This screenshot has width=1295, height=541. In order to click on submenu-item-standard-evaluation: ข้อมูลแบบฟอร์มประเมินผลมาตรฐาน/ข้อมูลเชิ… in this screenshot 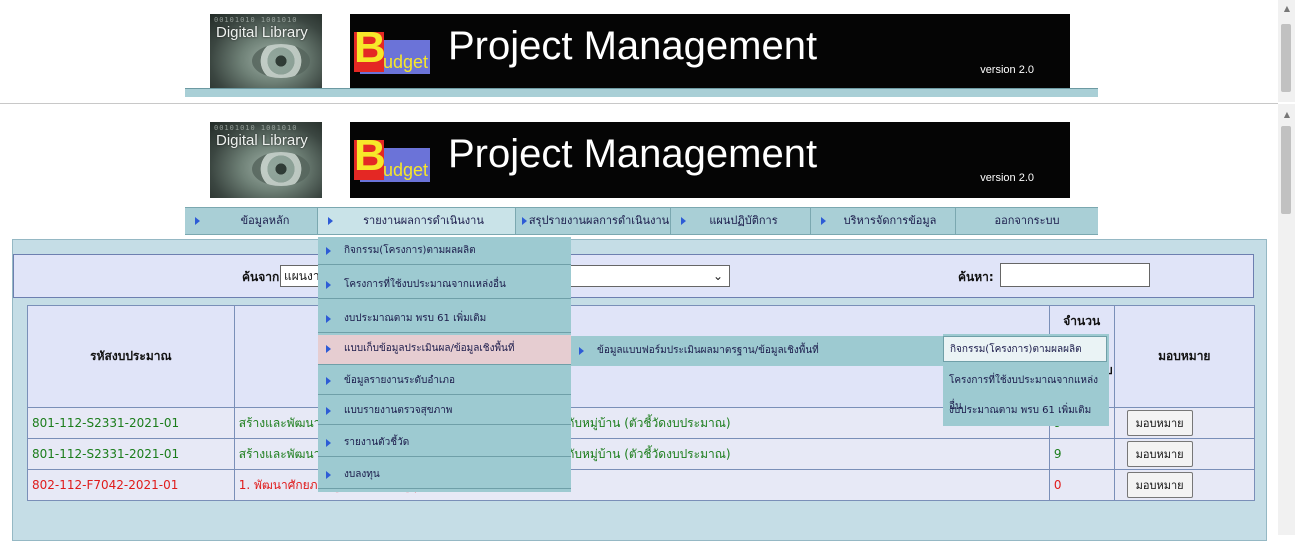, I will do `click(757, 351)`.